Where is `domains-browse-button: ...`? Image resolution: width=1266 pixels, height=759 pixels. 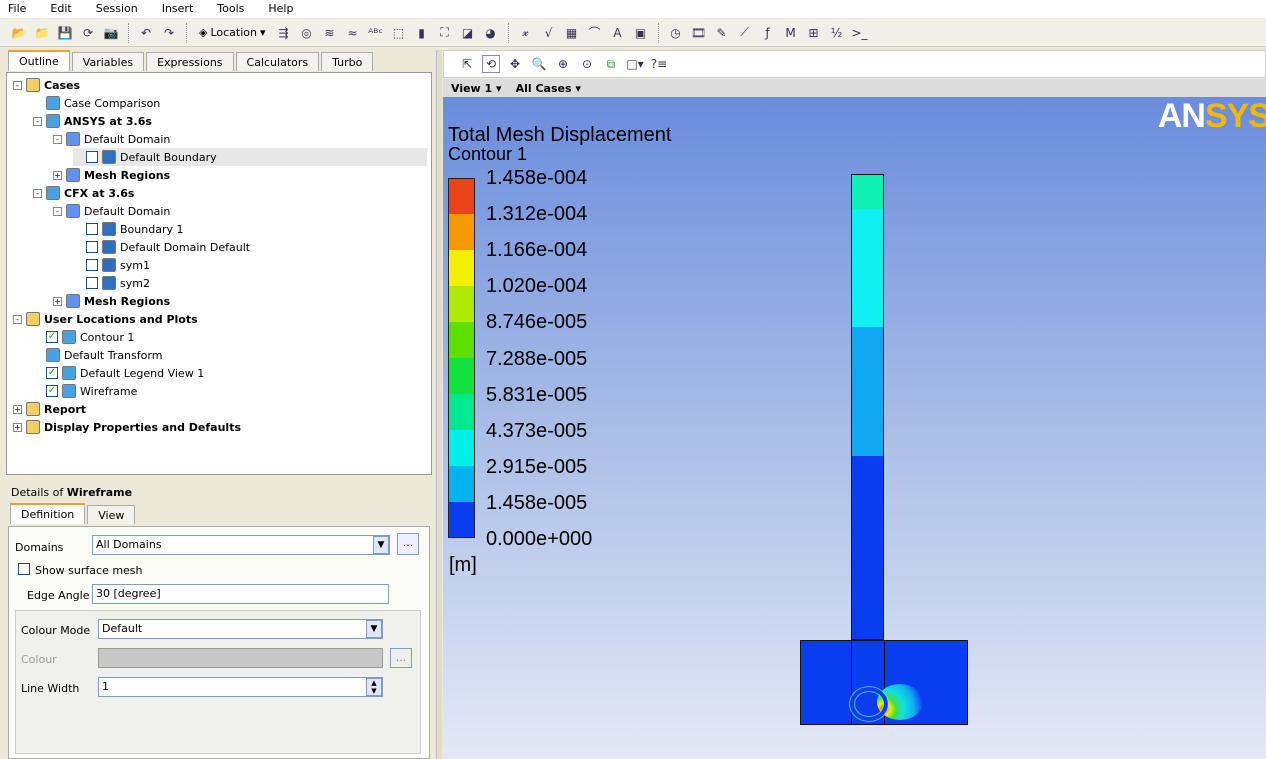
domains-browse-button: ... is located at coordinates (408, 544).